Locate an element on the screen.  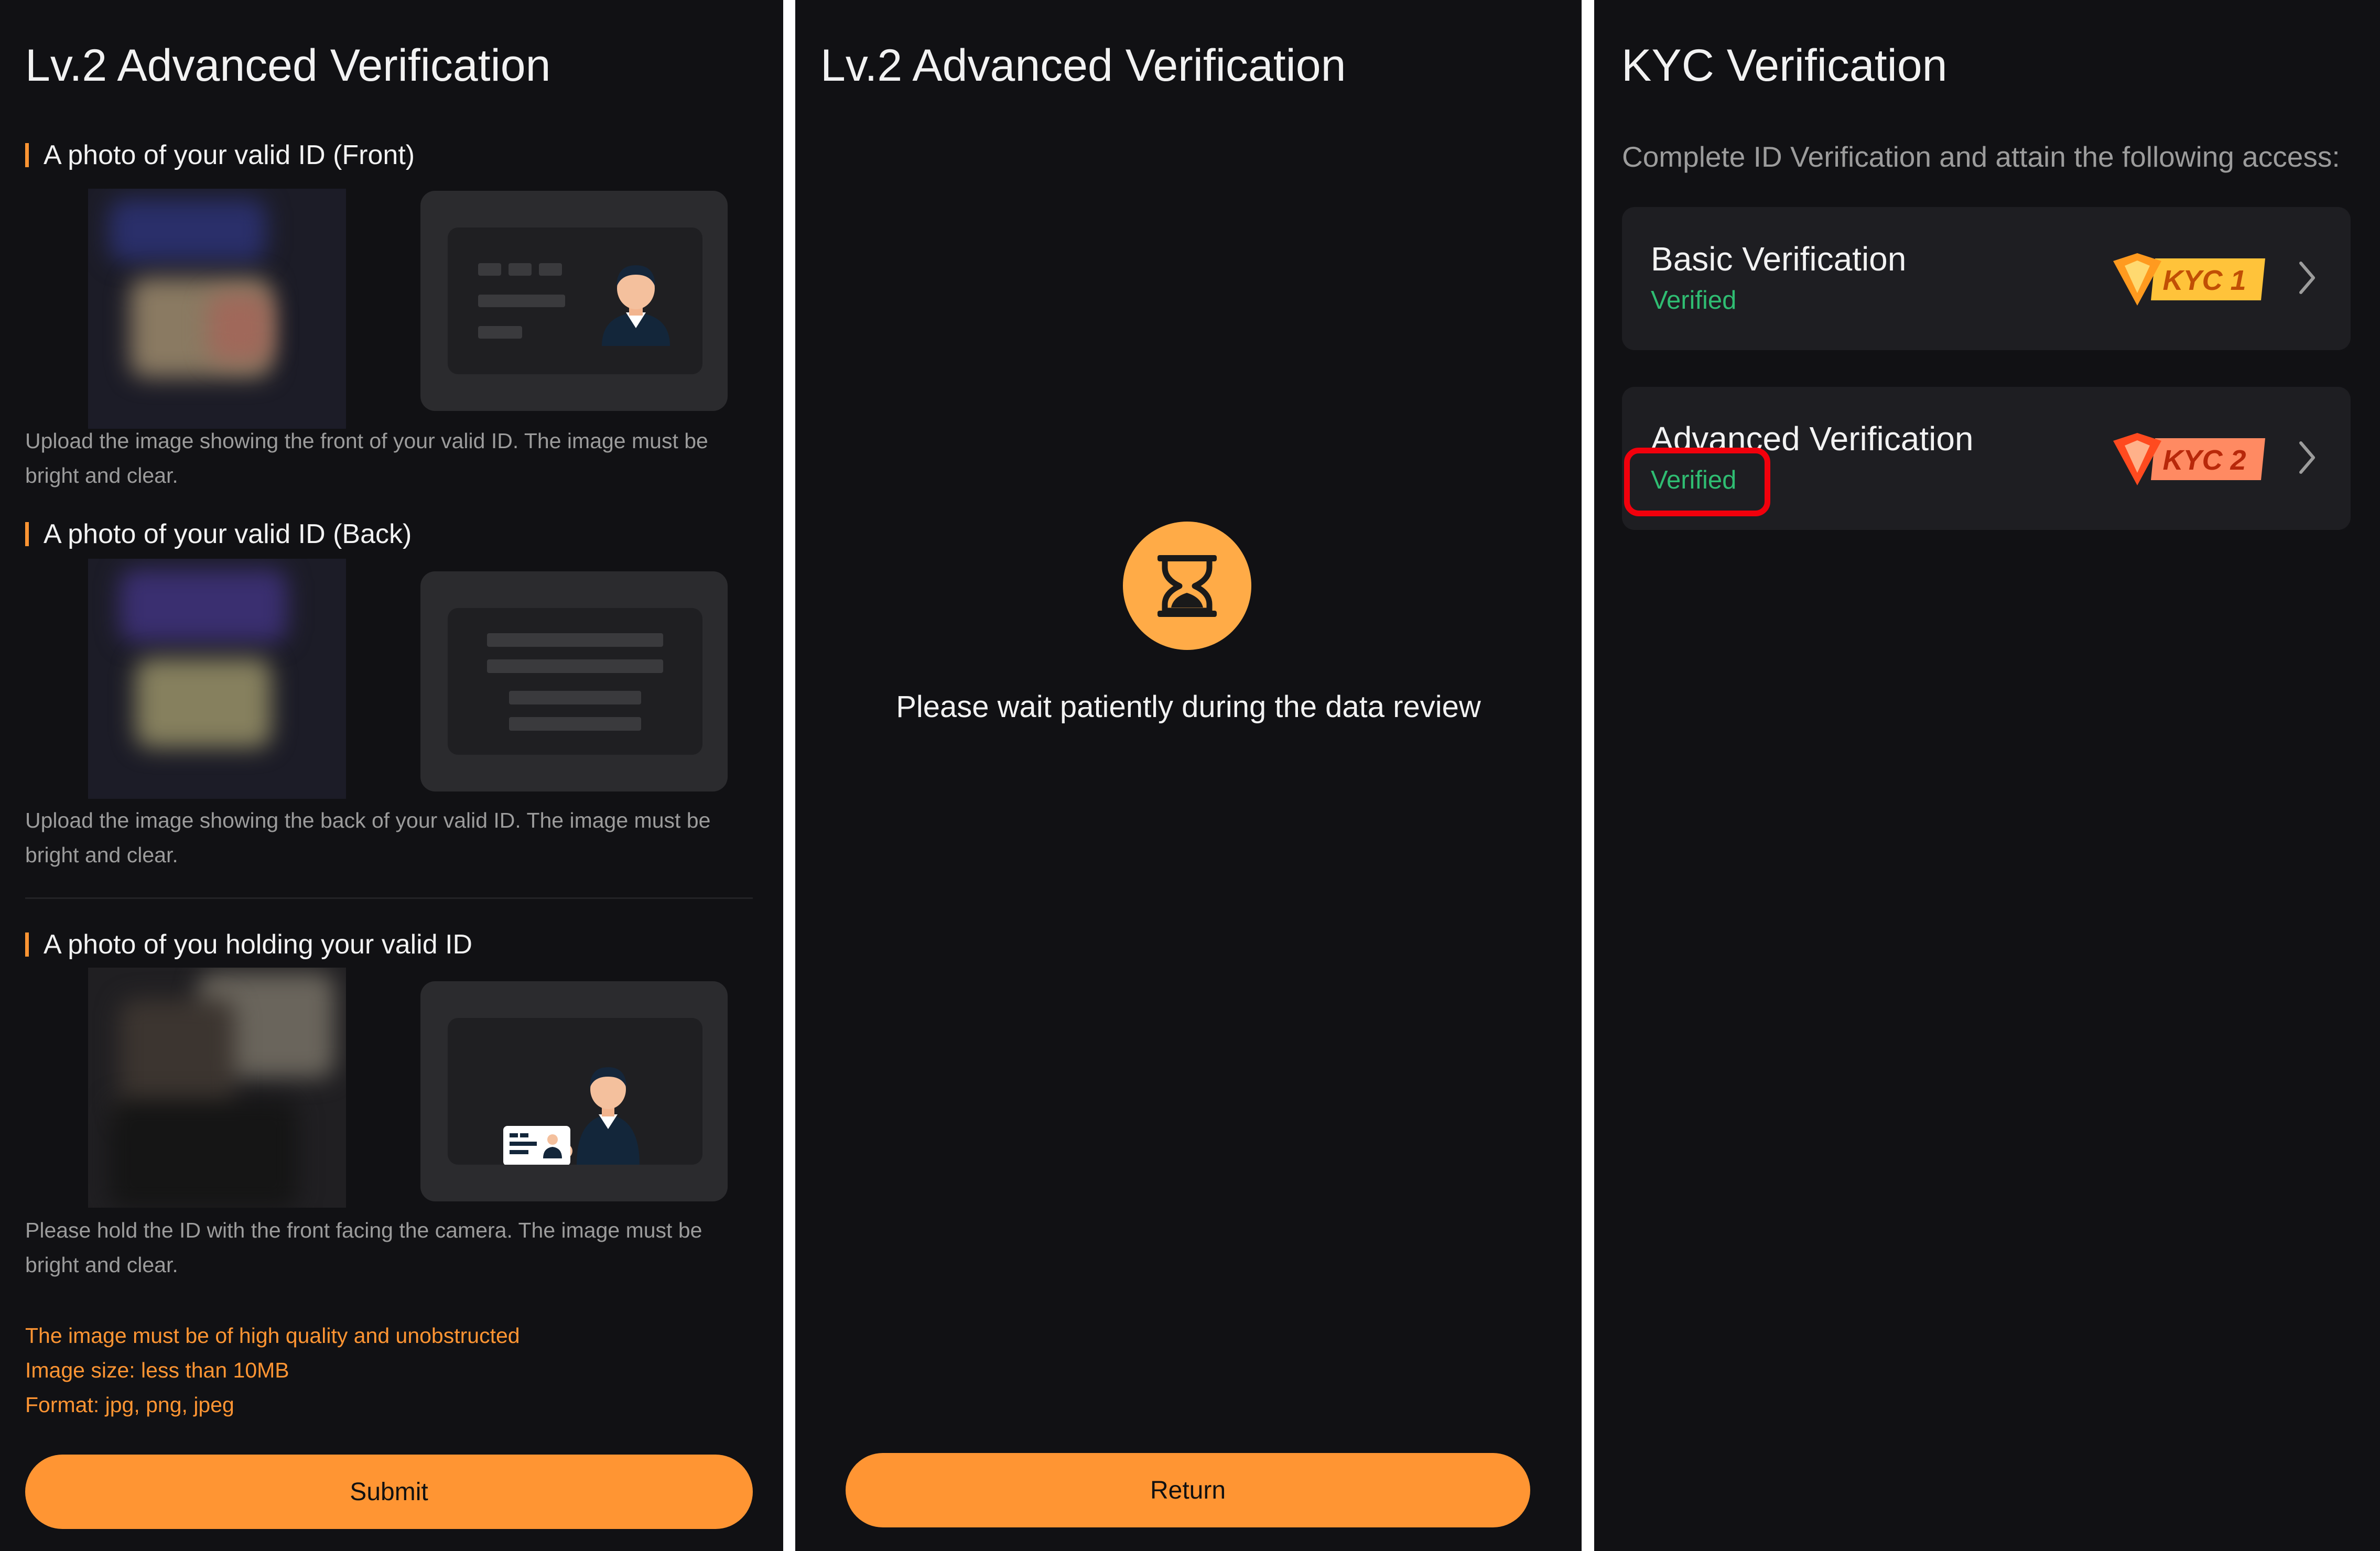
back-id-label: A photo of your valid ID (Back) is located at coordinates (228, 534).